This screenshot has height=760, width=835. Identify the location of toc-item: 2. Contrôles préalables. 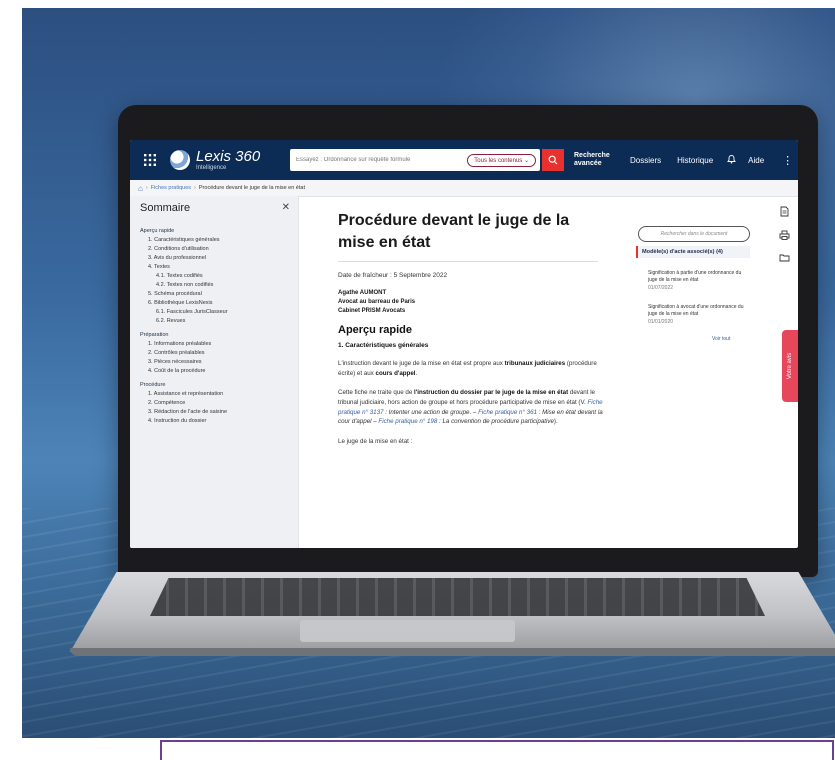
(223, 353).